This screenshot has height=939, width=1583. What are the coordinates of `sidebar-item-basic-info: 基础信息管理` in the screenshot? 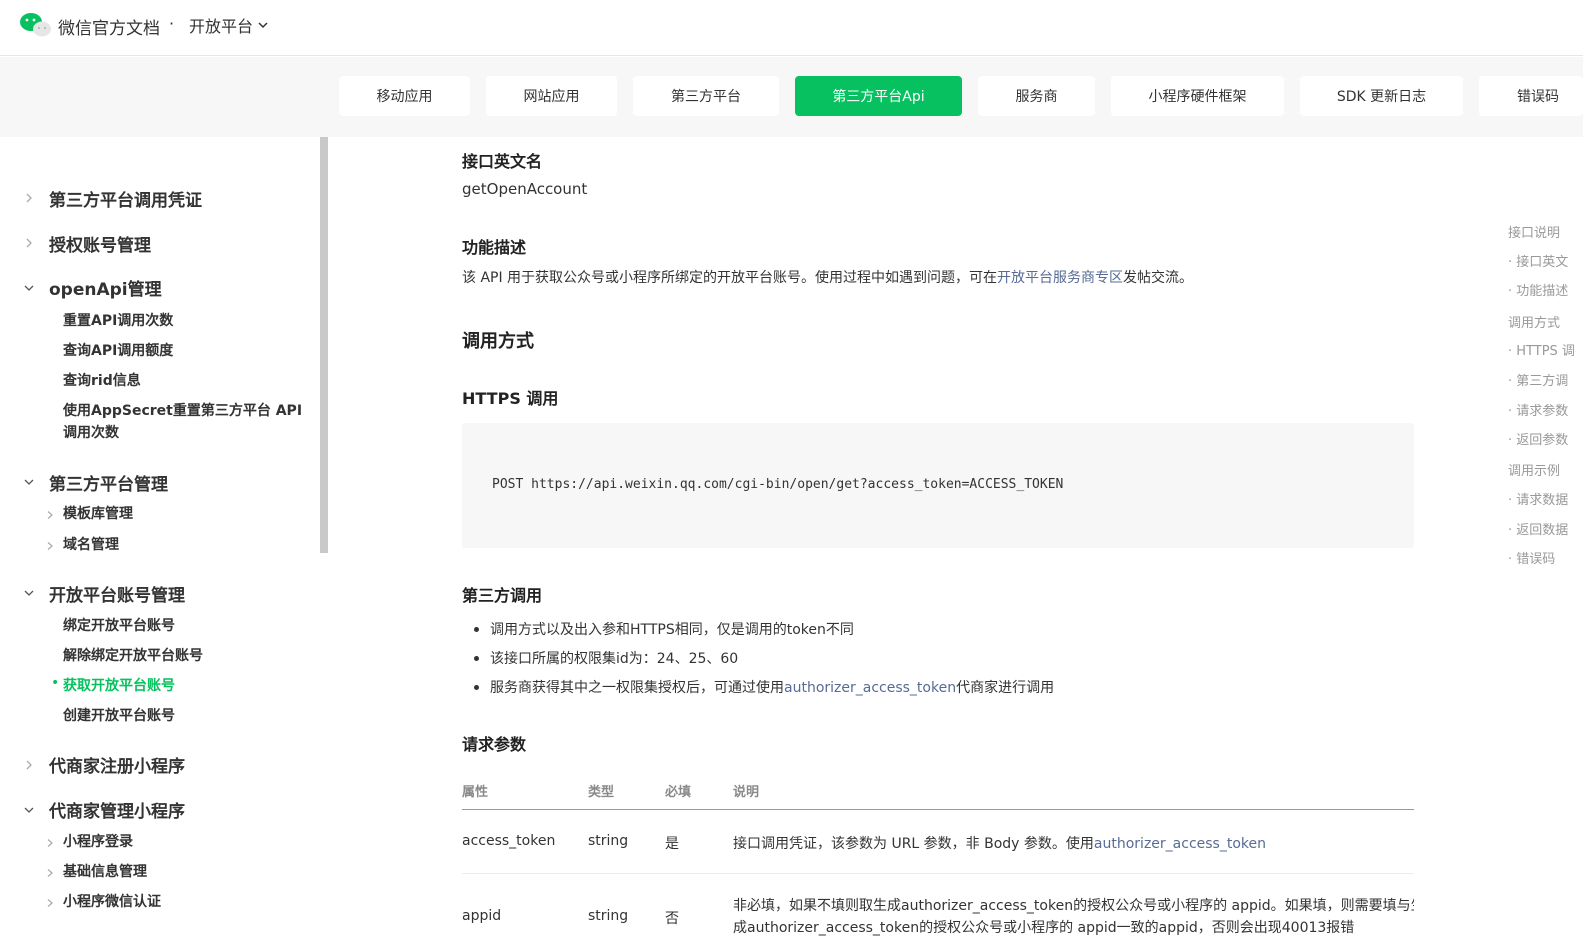 It's located at (105, 872).